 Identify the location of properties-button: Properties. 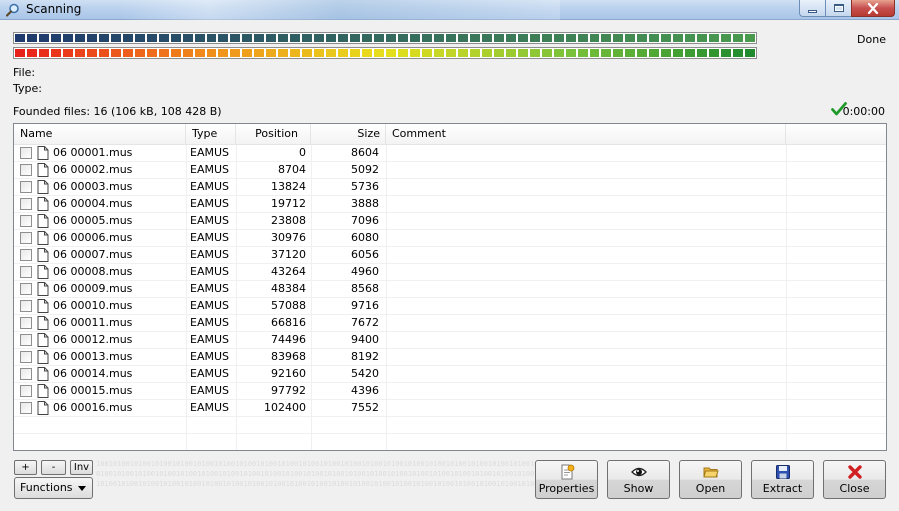
(566, 479).